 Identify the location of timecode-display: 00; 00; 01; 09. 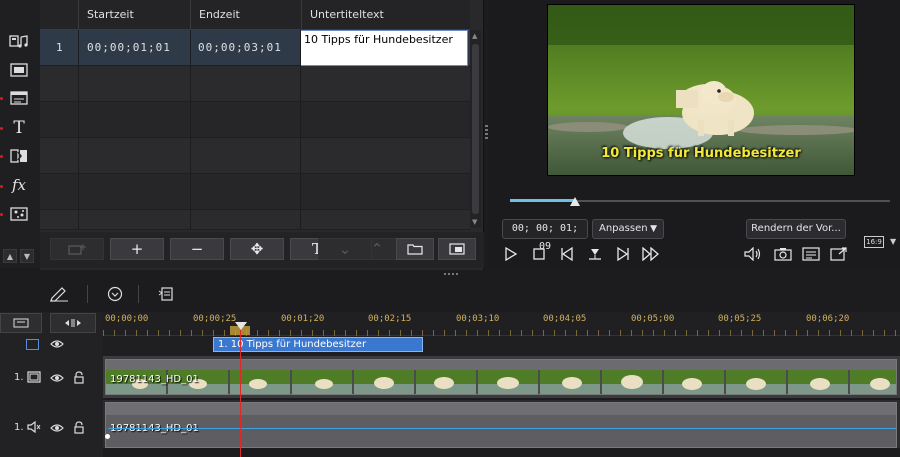
(545, 235).